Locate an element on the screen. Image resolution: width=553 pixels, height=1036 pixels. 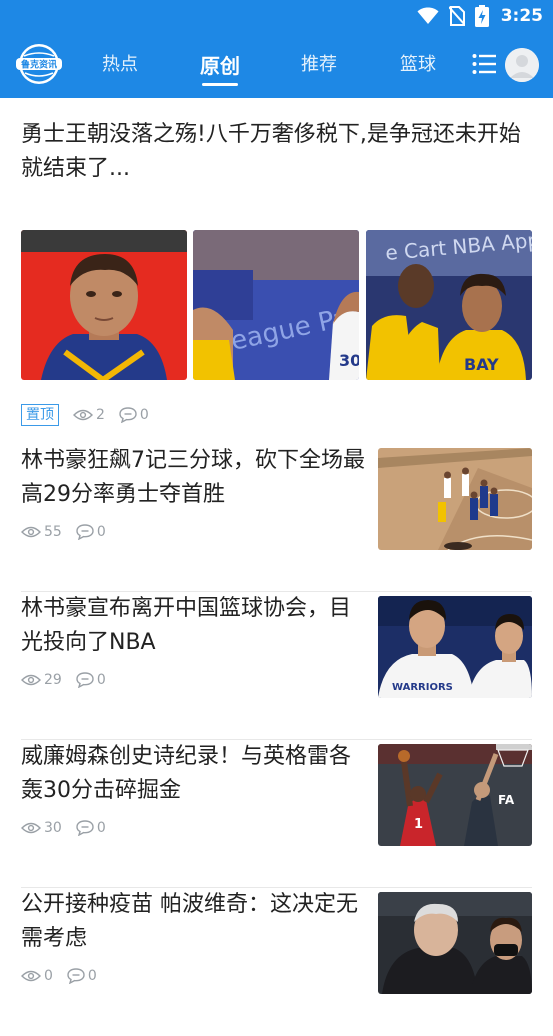
tab-bar: 鲁克资讯 热点 原创 推荐 篮球 is located at coordinates (276, 65).